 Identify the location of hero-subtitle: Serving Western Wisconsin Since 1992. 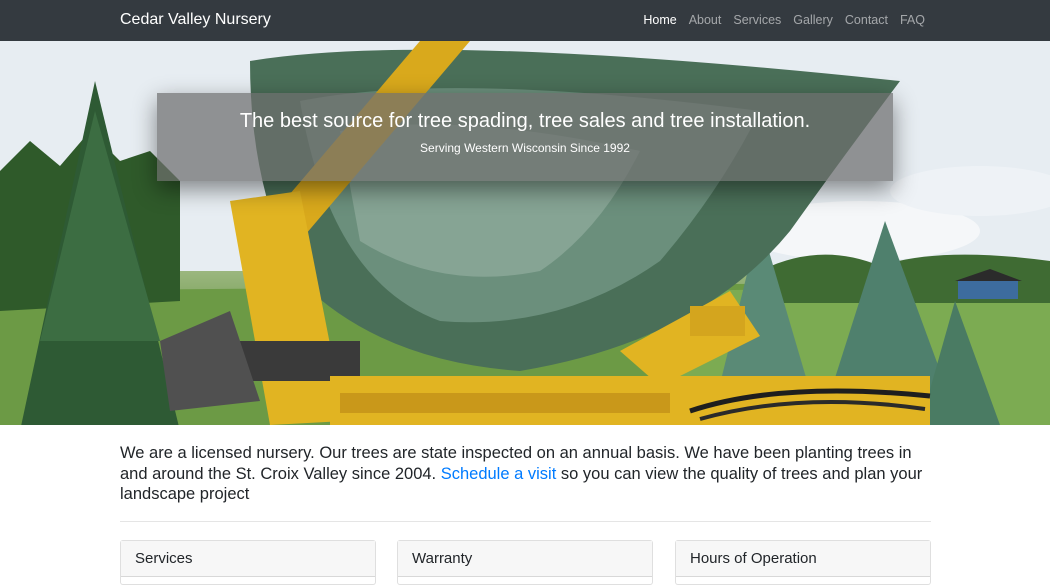
(525, 148).